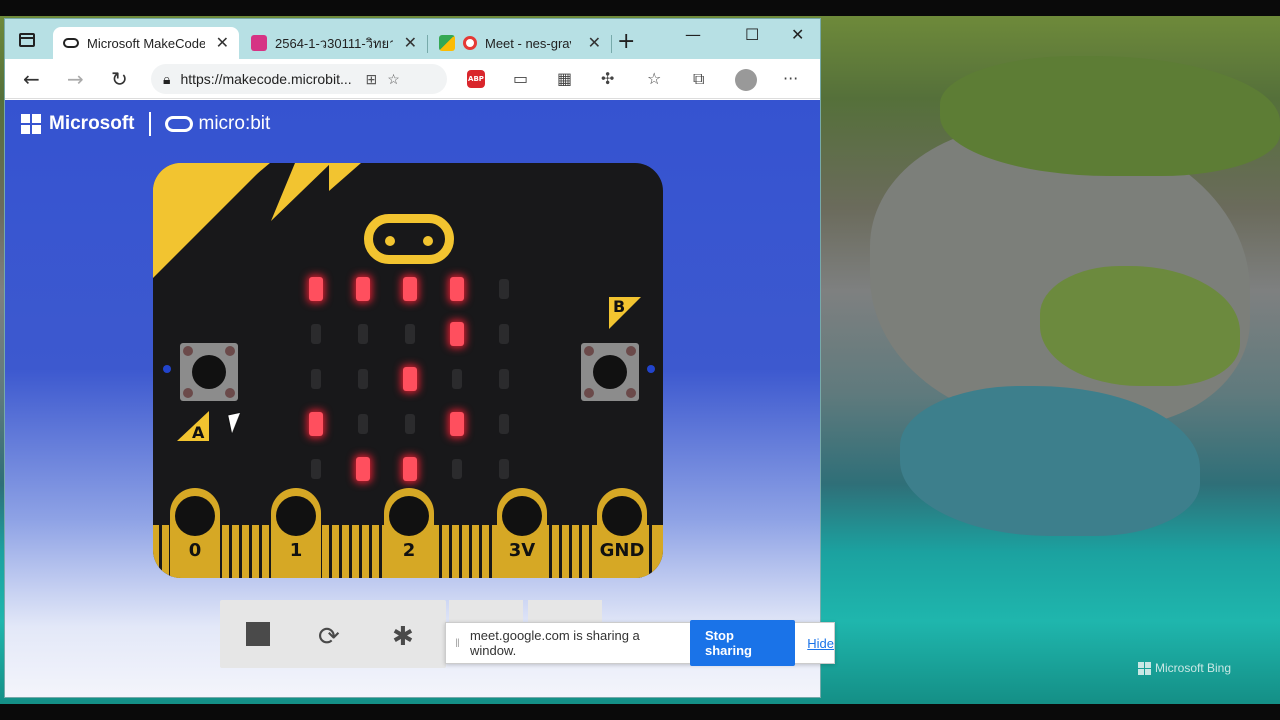 Image resolution: width=1280 pixels, height=720 pixels. Describe the element at coordinates (797, 34) in the screenshot. I see `close-window-button: ✕` at that location.